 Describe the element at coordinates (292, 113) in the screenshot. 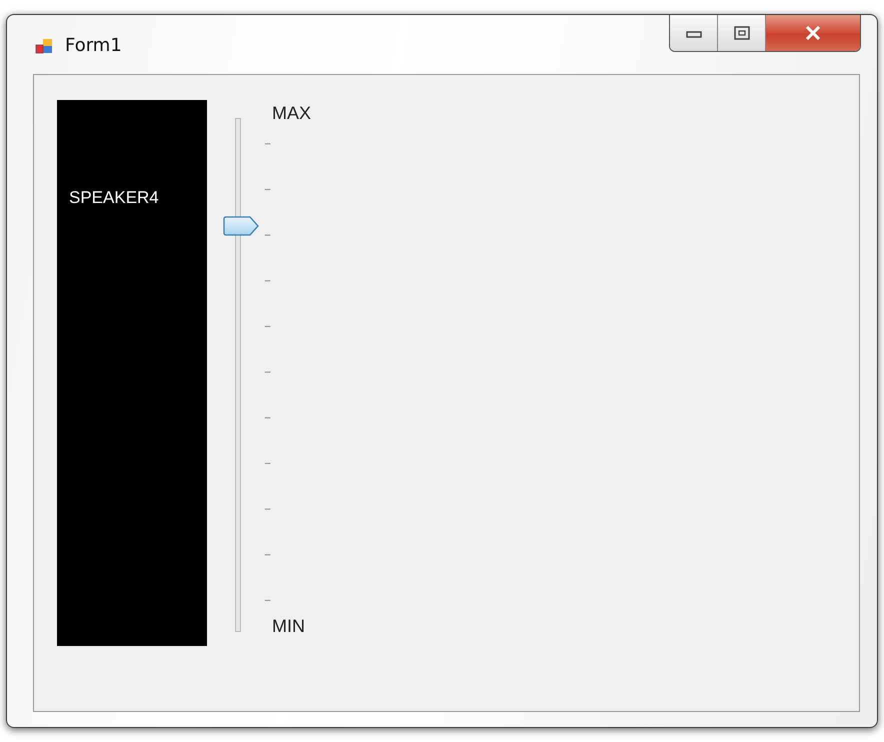

I see `max-label: MAX` at that location.